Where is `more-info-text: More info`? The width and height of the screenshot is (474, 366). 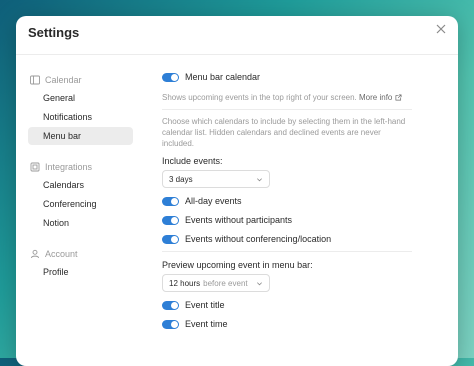 more-info-text: More info is located at coordinates (376, 97).